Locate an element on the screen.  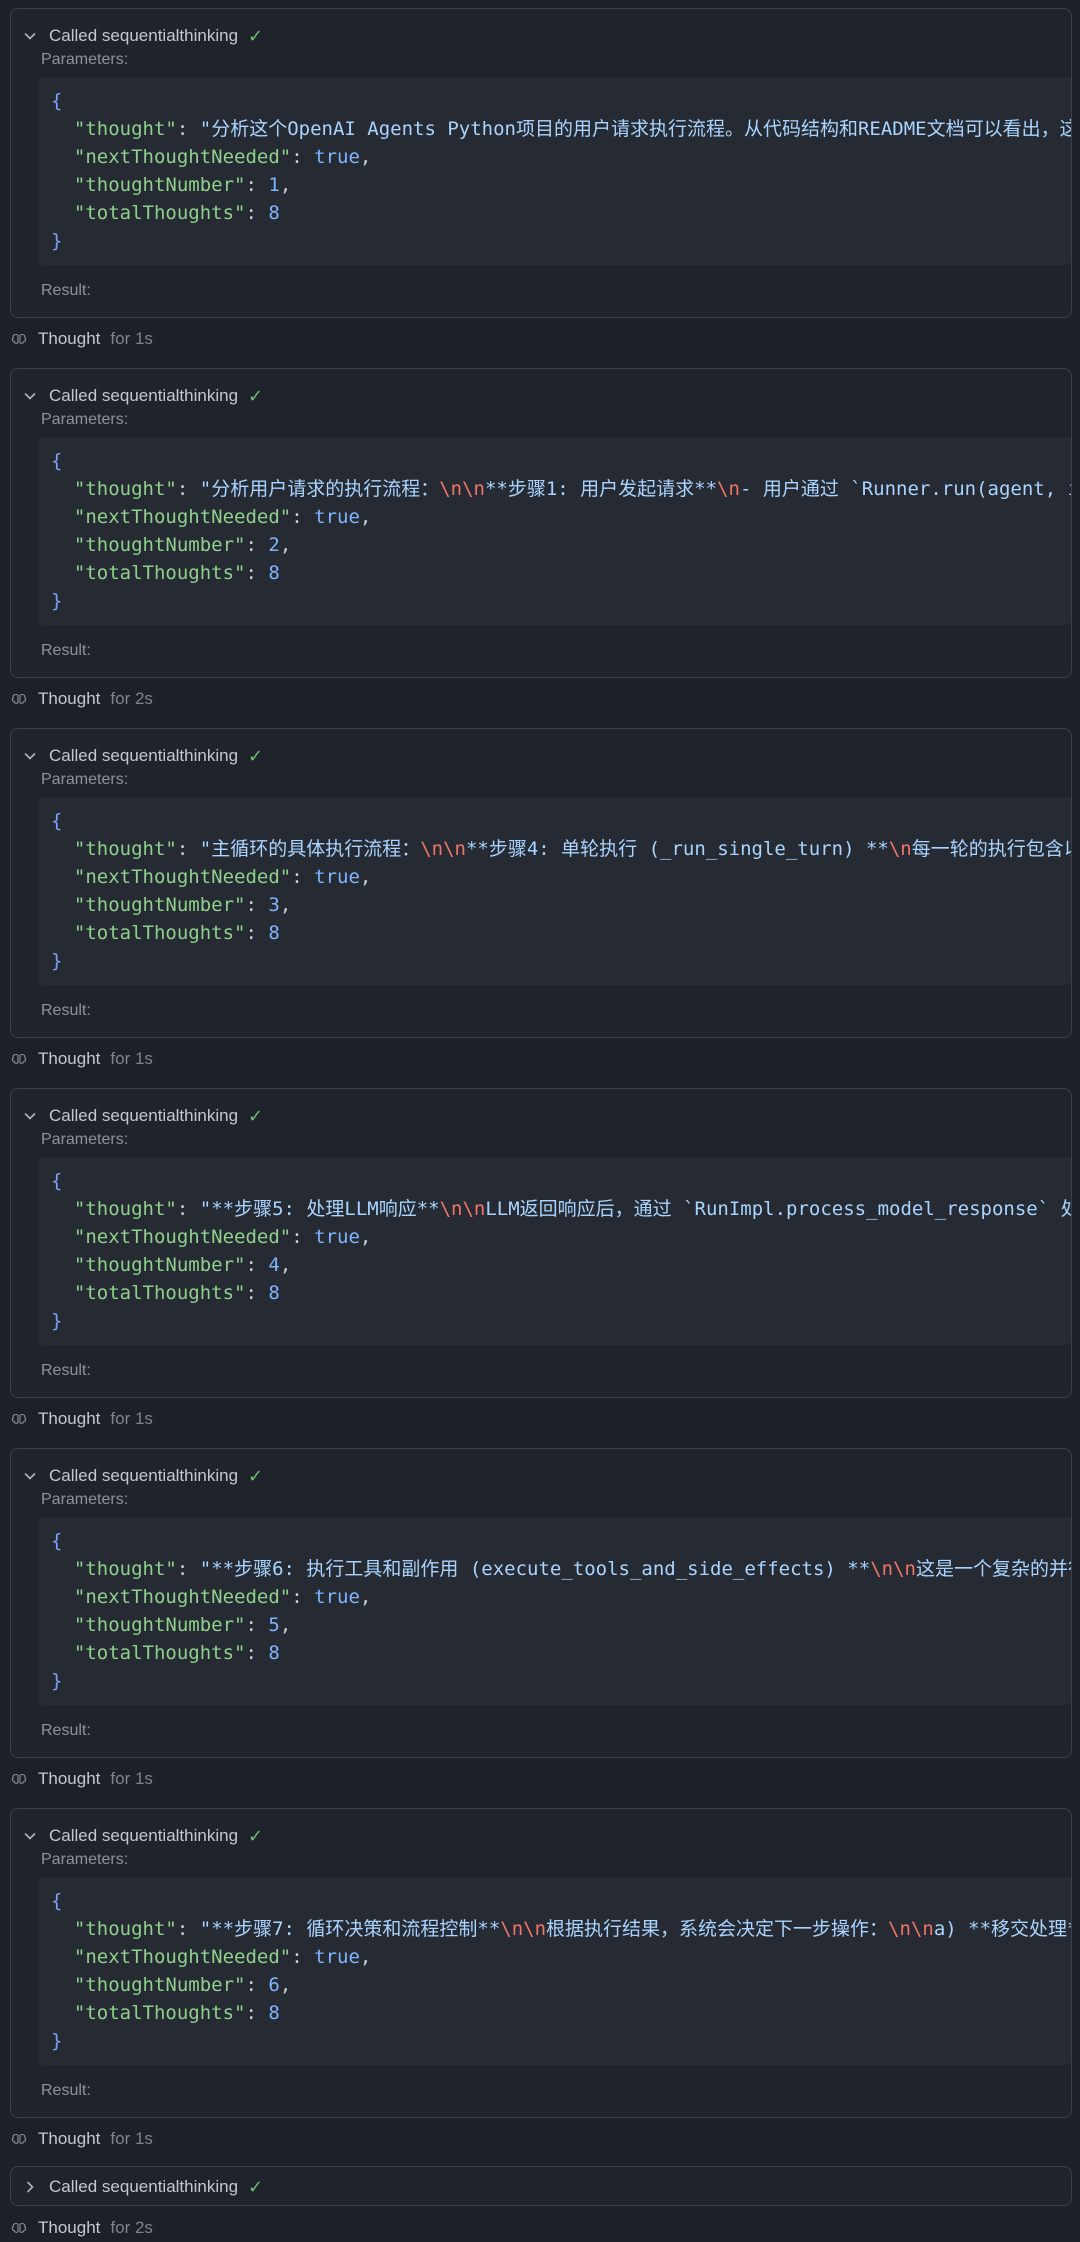
thought-number-value: 1 is located at coordinates (274, 185).